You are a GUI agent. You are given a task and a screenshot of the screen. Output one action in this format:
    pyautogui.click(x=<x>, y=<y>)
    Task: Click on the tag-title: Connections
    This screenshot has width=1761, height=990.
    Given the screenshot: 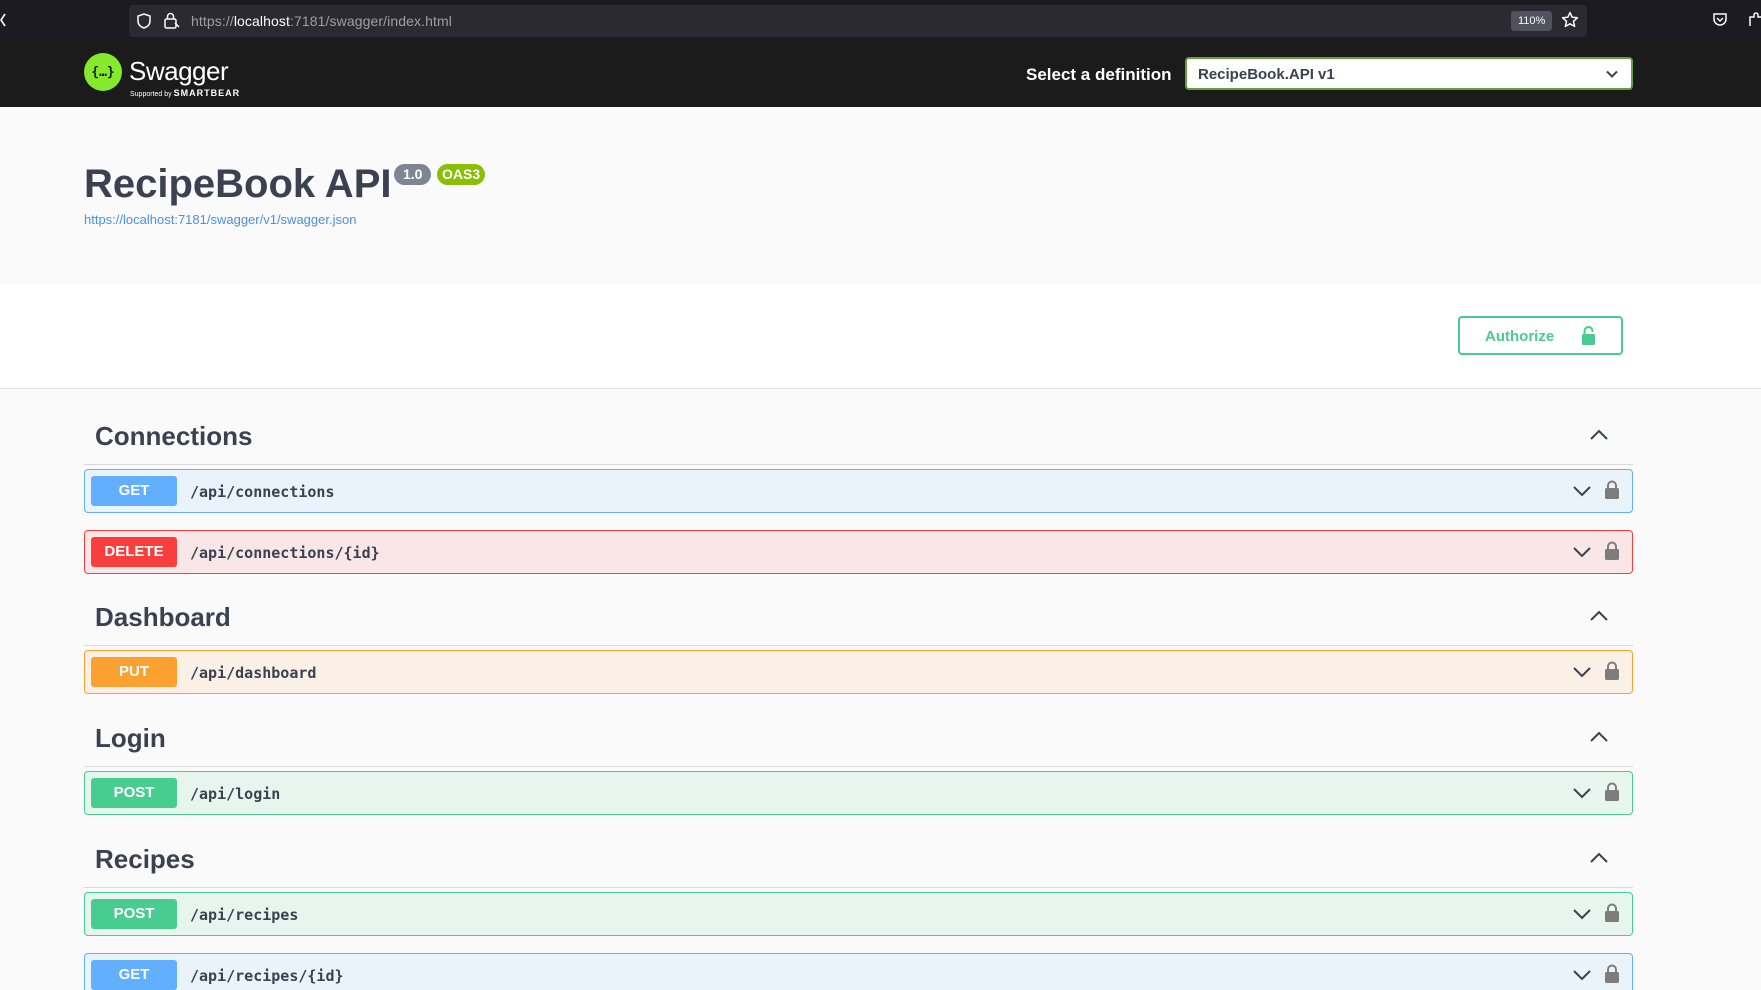 What is the action you would take?
    pyautogui.click(x=174, y=436)
    